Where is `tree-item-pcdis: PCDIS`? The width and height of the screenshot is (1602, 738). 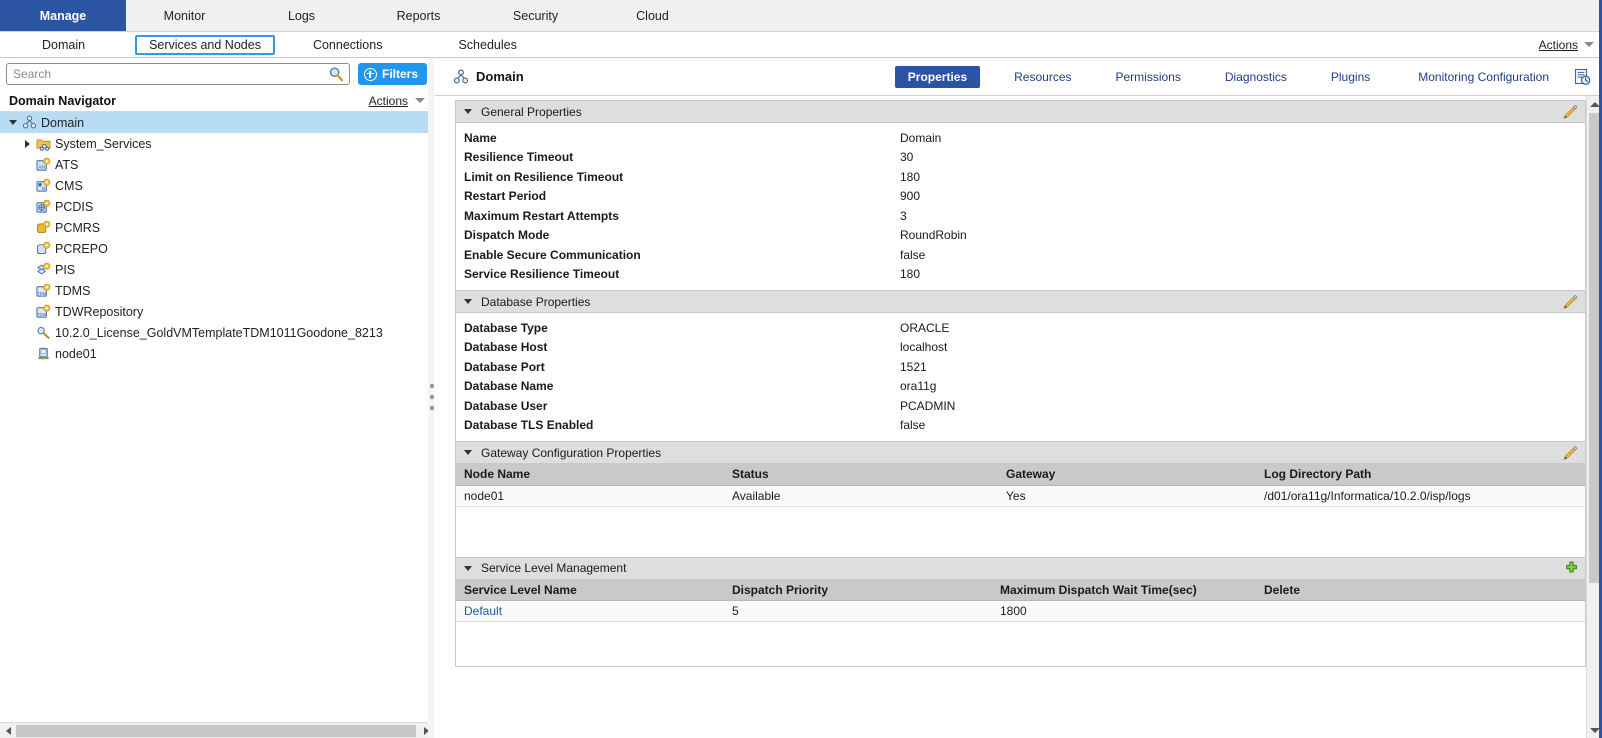
tree-item-pcdis: PCDIS is located at coordinates (216, 206).